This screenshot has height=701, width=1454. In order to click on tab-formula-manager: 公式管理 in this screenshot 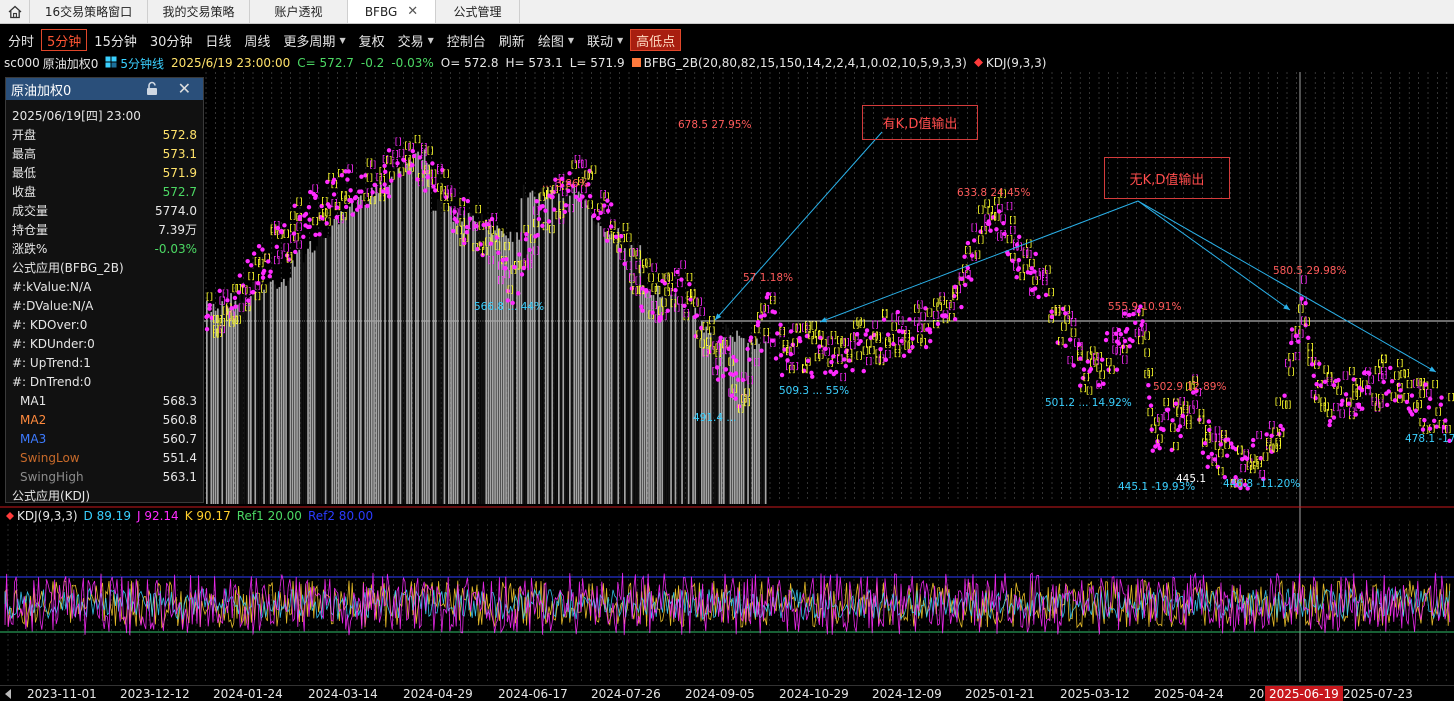, I will do `click(478, 11)`.